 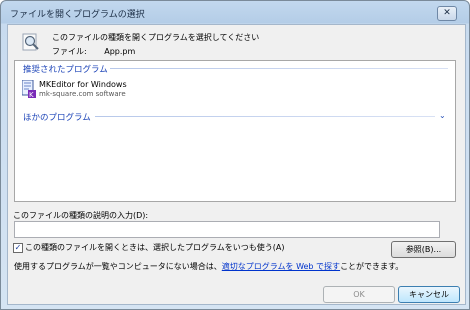 I want to click on chevron-down-icon: ⌄, so click(x=442, y=115).